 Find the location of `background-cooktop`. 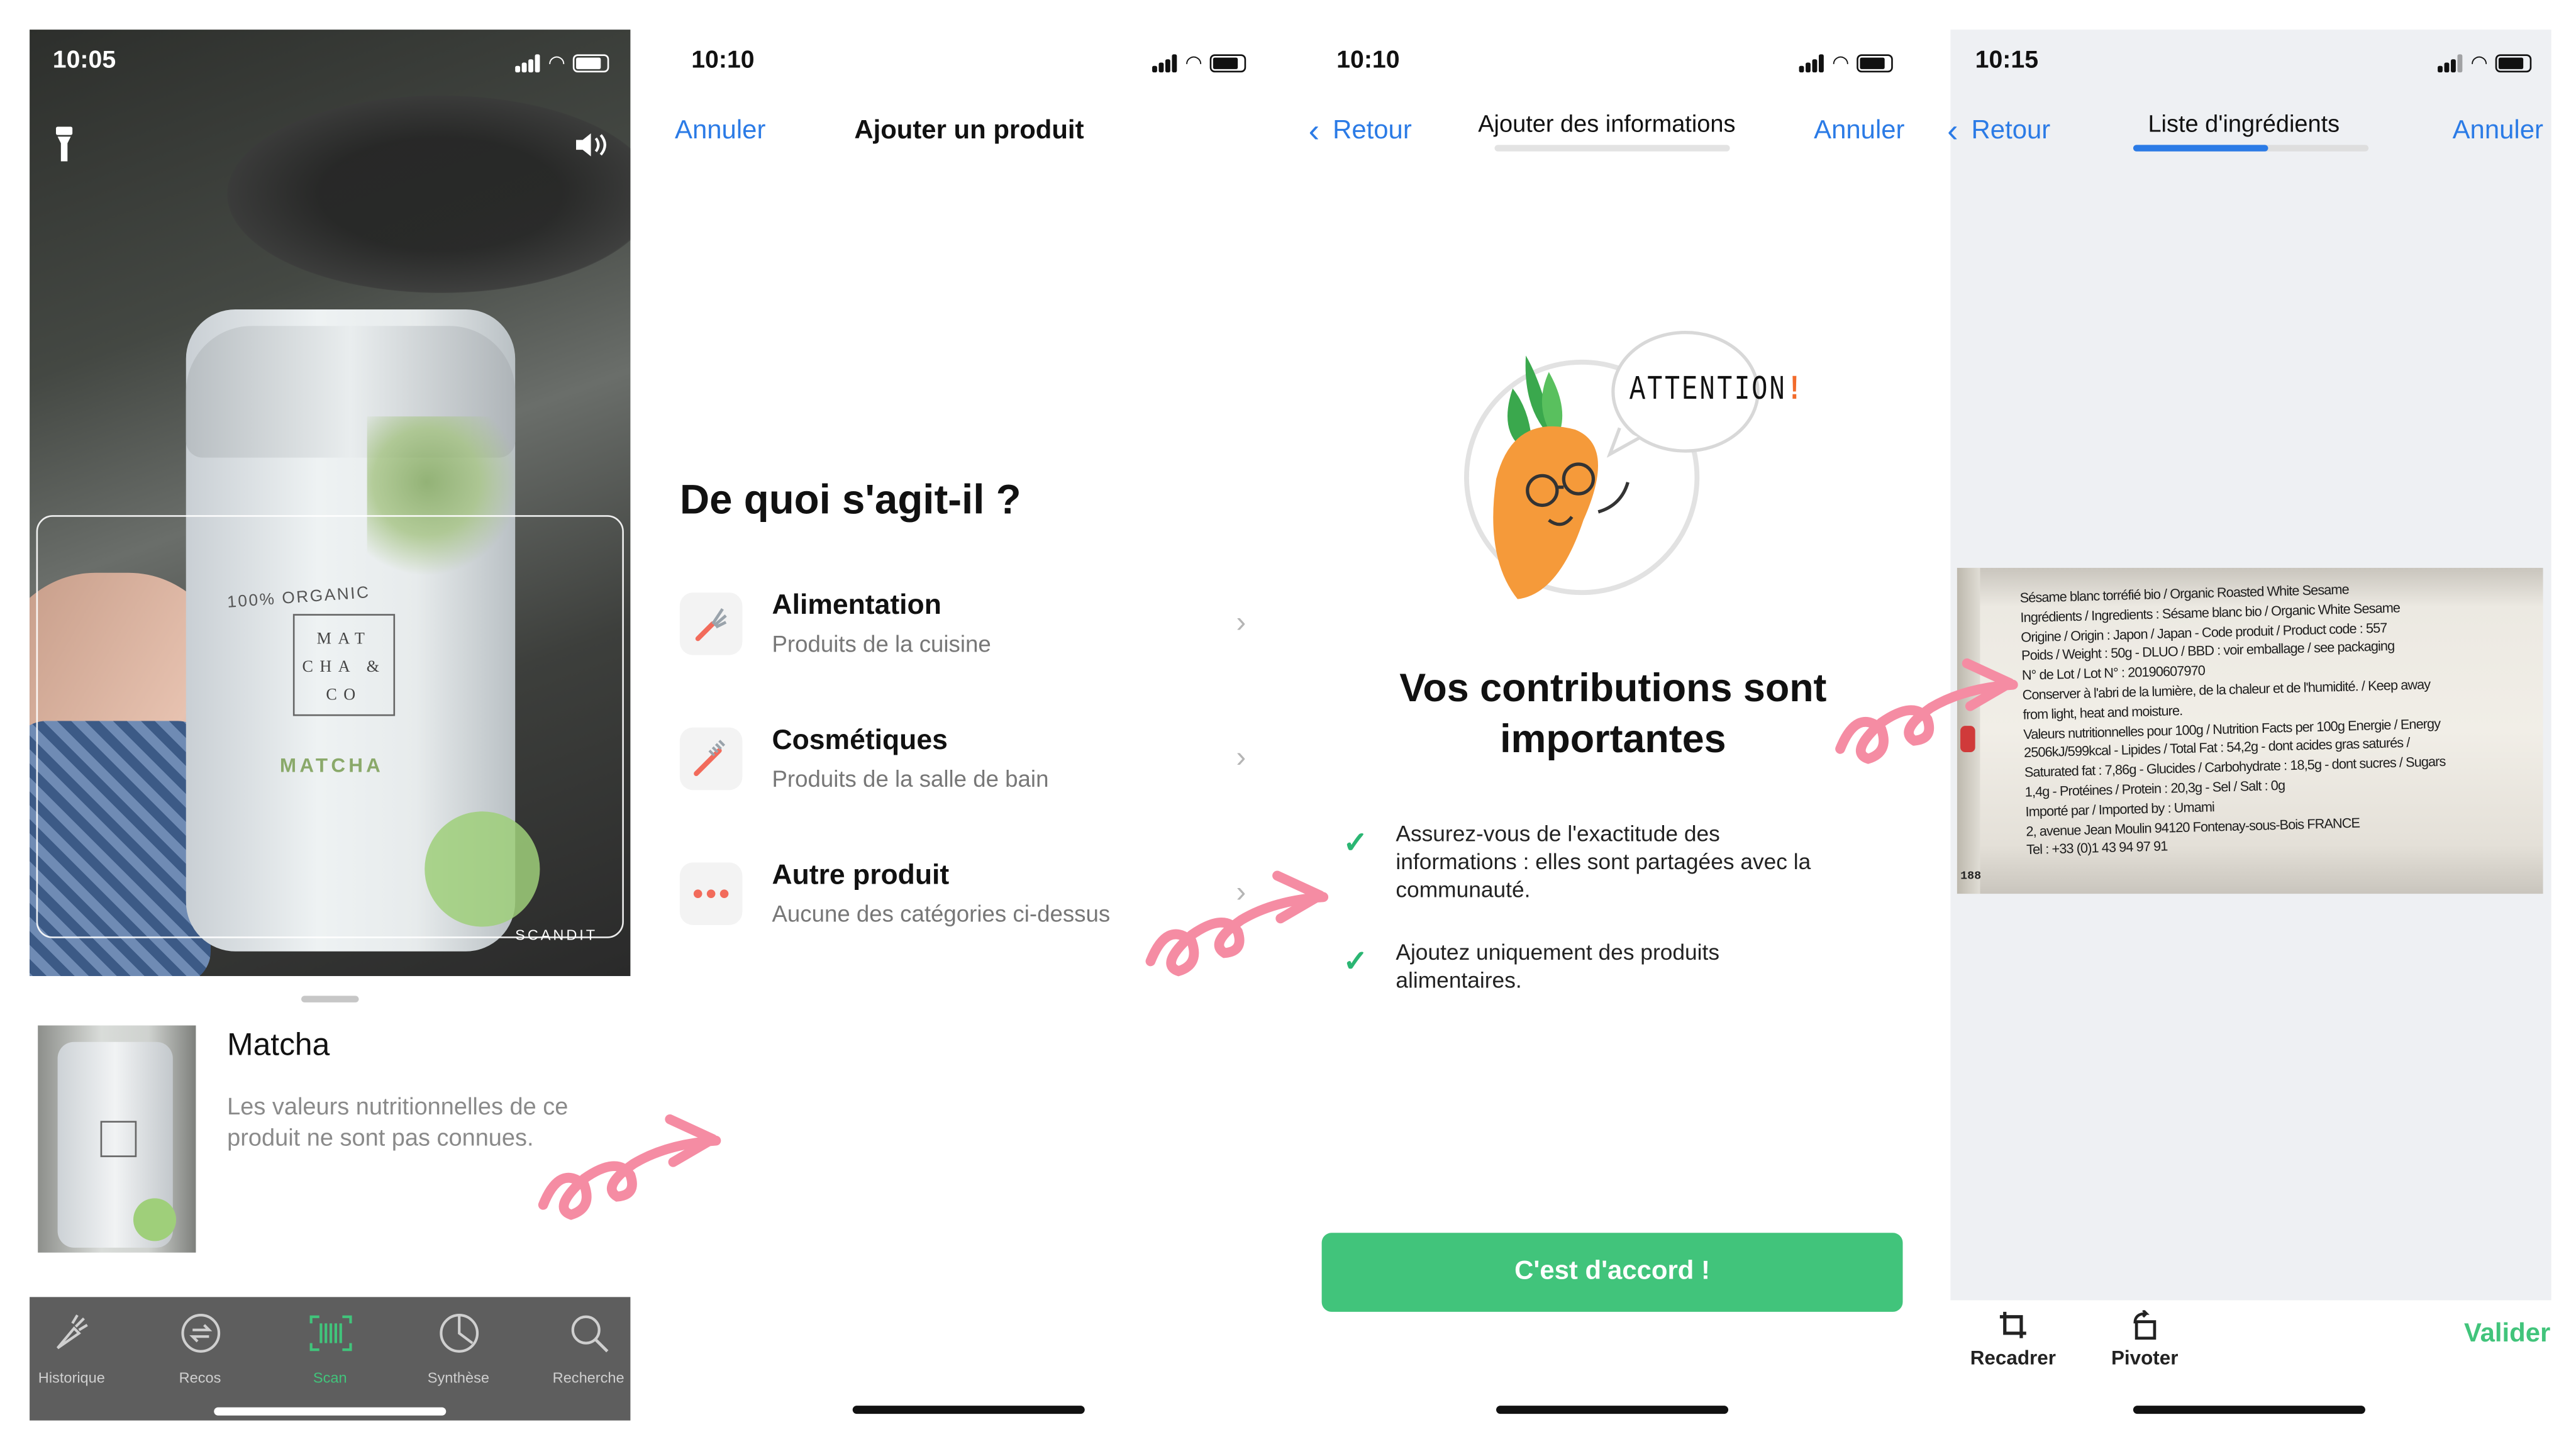

background-cooktop is located at coordinates (429, 194).